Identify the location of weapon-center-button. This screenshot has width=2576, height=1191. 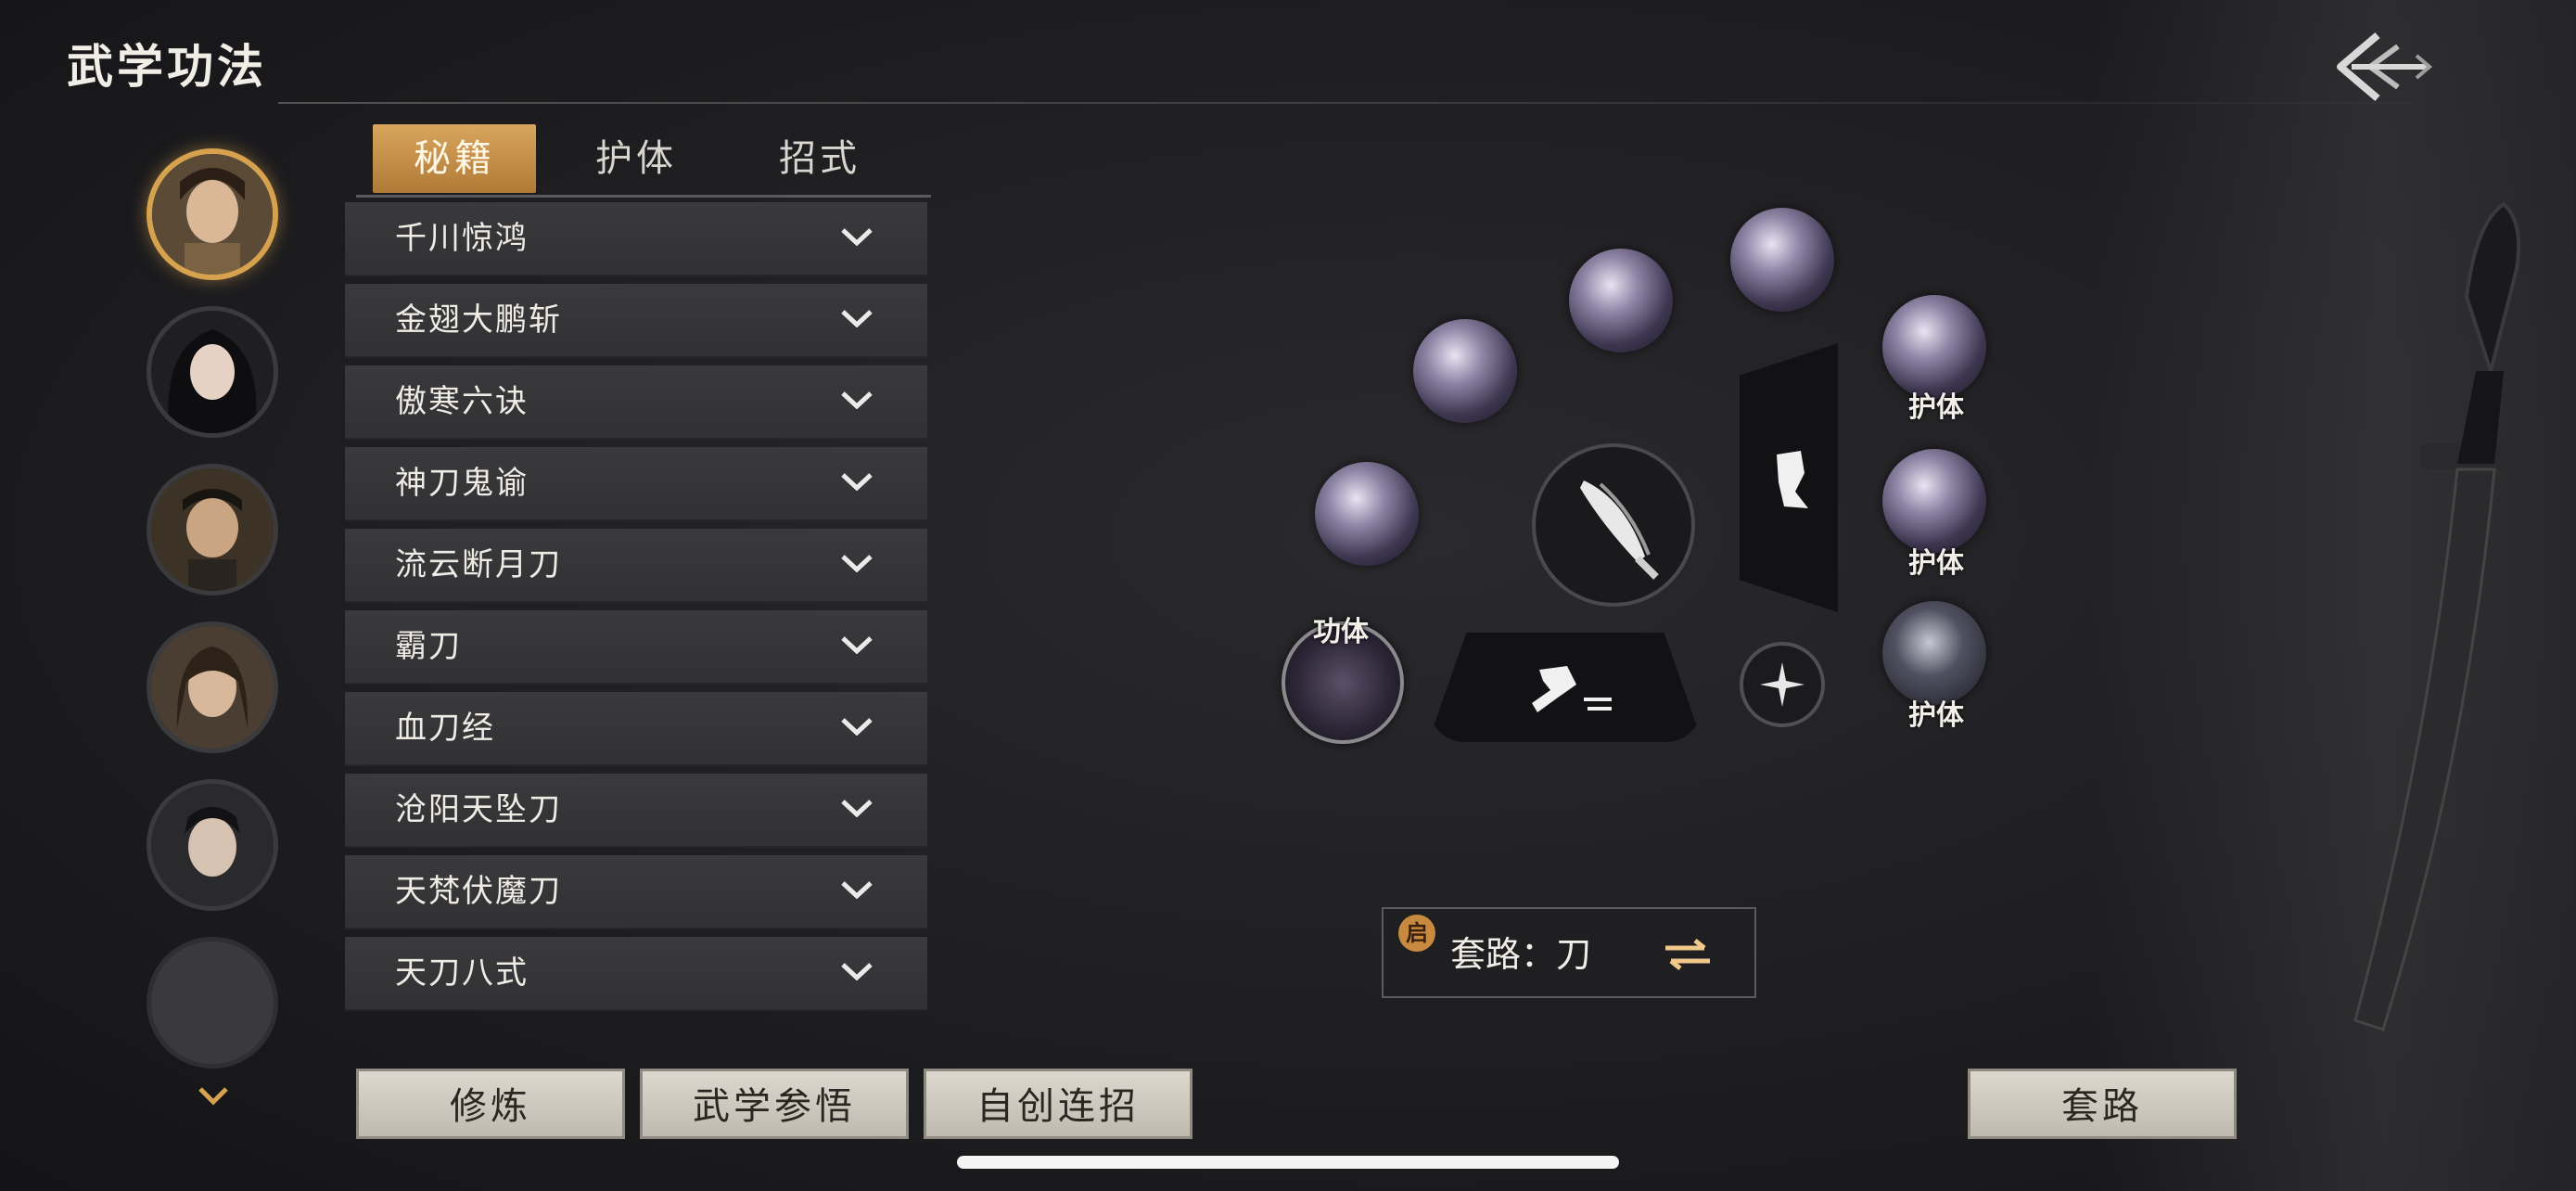
(1613, 525).